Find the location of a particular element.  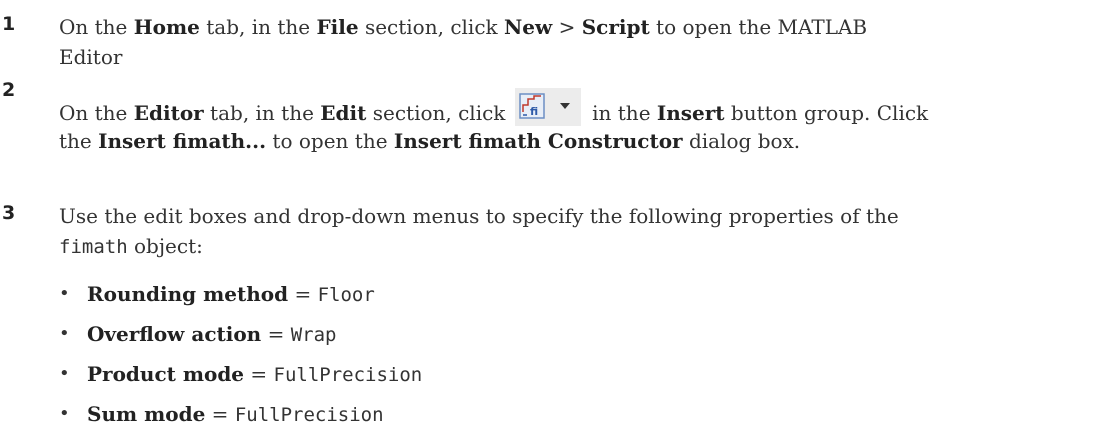

ui-term-script: Script is located at coordinates (615, 27).